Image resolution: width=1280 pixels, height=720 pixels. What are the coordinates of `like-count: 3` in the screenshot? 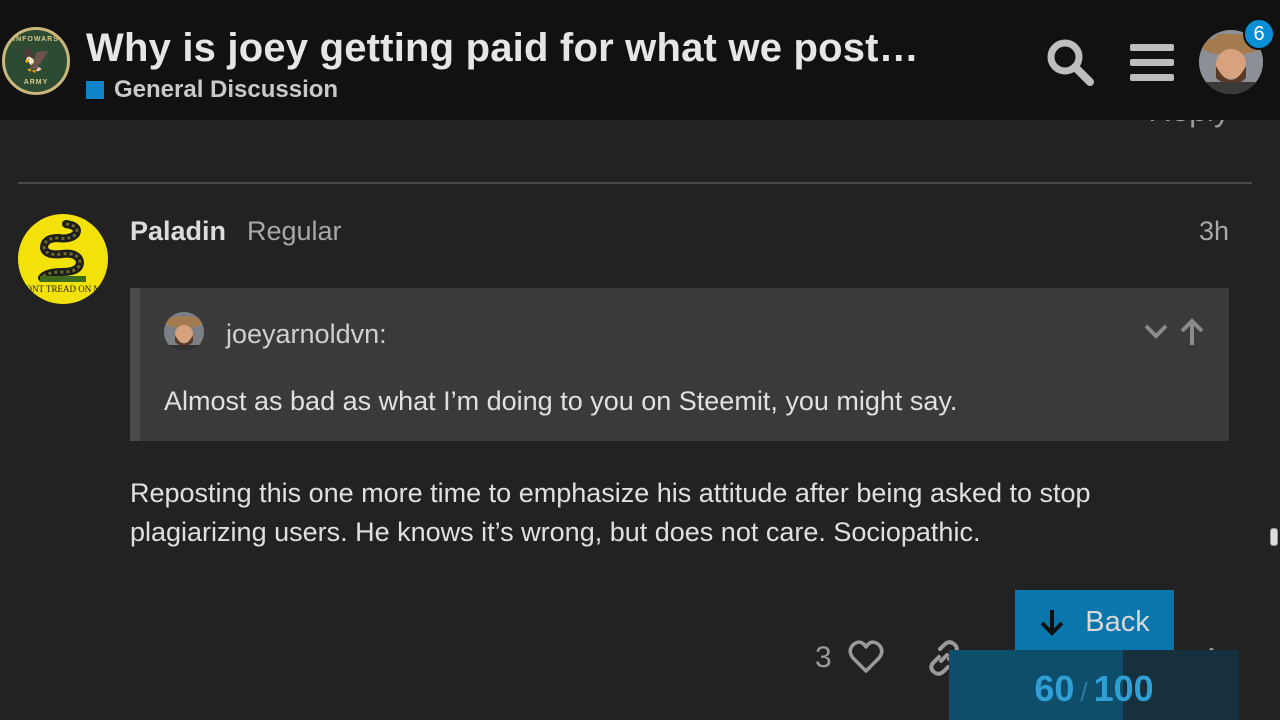 It's located at (823, 658).